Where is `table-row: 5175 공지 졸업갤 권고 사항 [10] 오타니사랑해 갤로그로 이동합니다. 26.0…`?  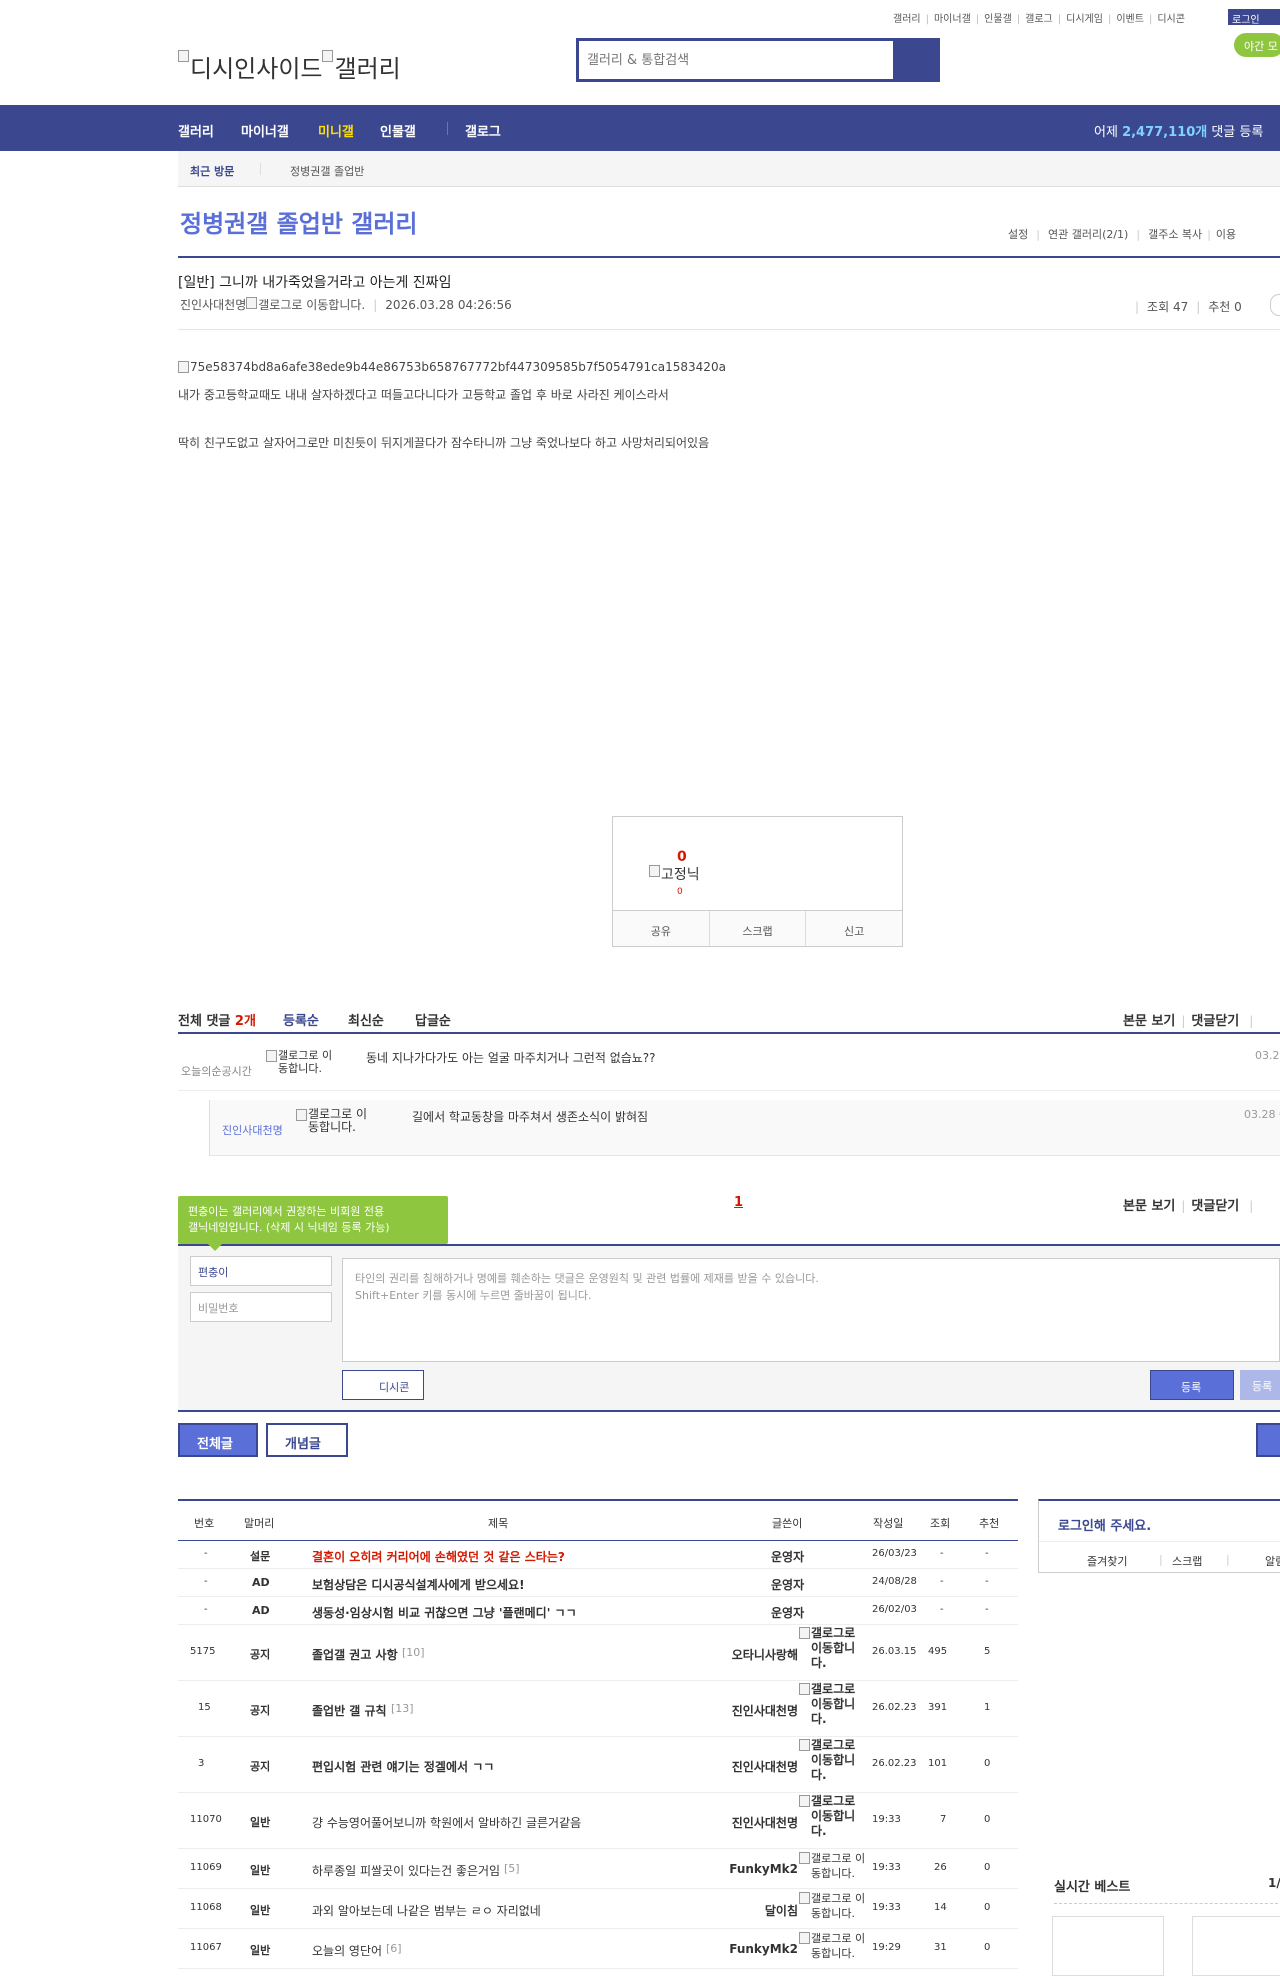 table-row: 5175 공지 졸업갤 권고 사항 [10] 오타니사랑해 갤로그로 이동합니다. 26.0… is located at coordinates (598, 1653).